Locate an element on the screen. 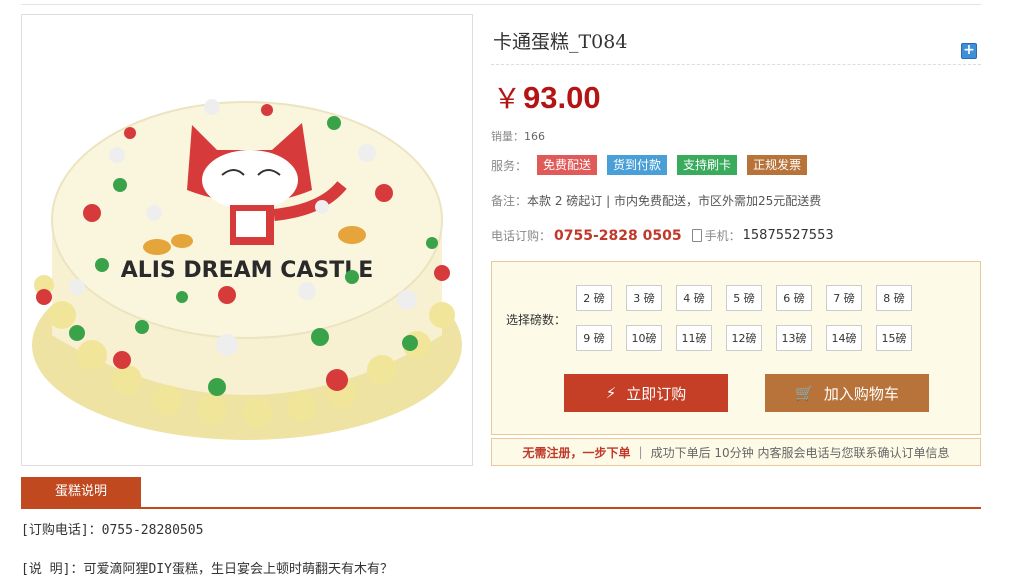 This screenshot has width=1025, height=583. service-row: 服务： 免费配送 货到付款 支持刷卡 正规发票 is located at coordinates (649, 165).